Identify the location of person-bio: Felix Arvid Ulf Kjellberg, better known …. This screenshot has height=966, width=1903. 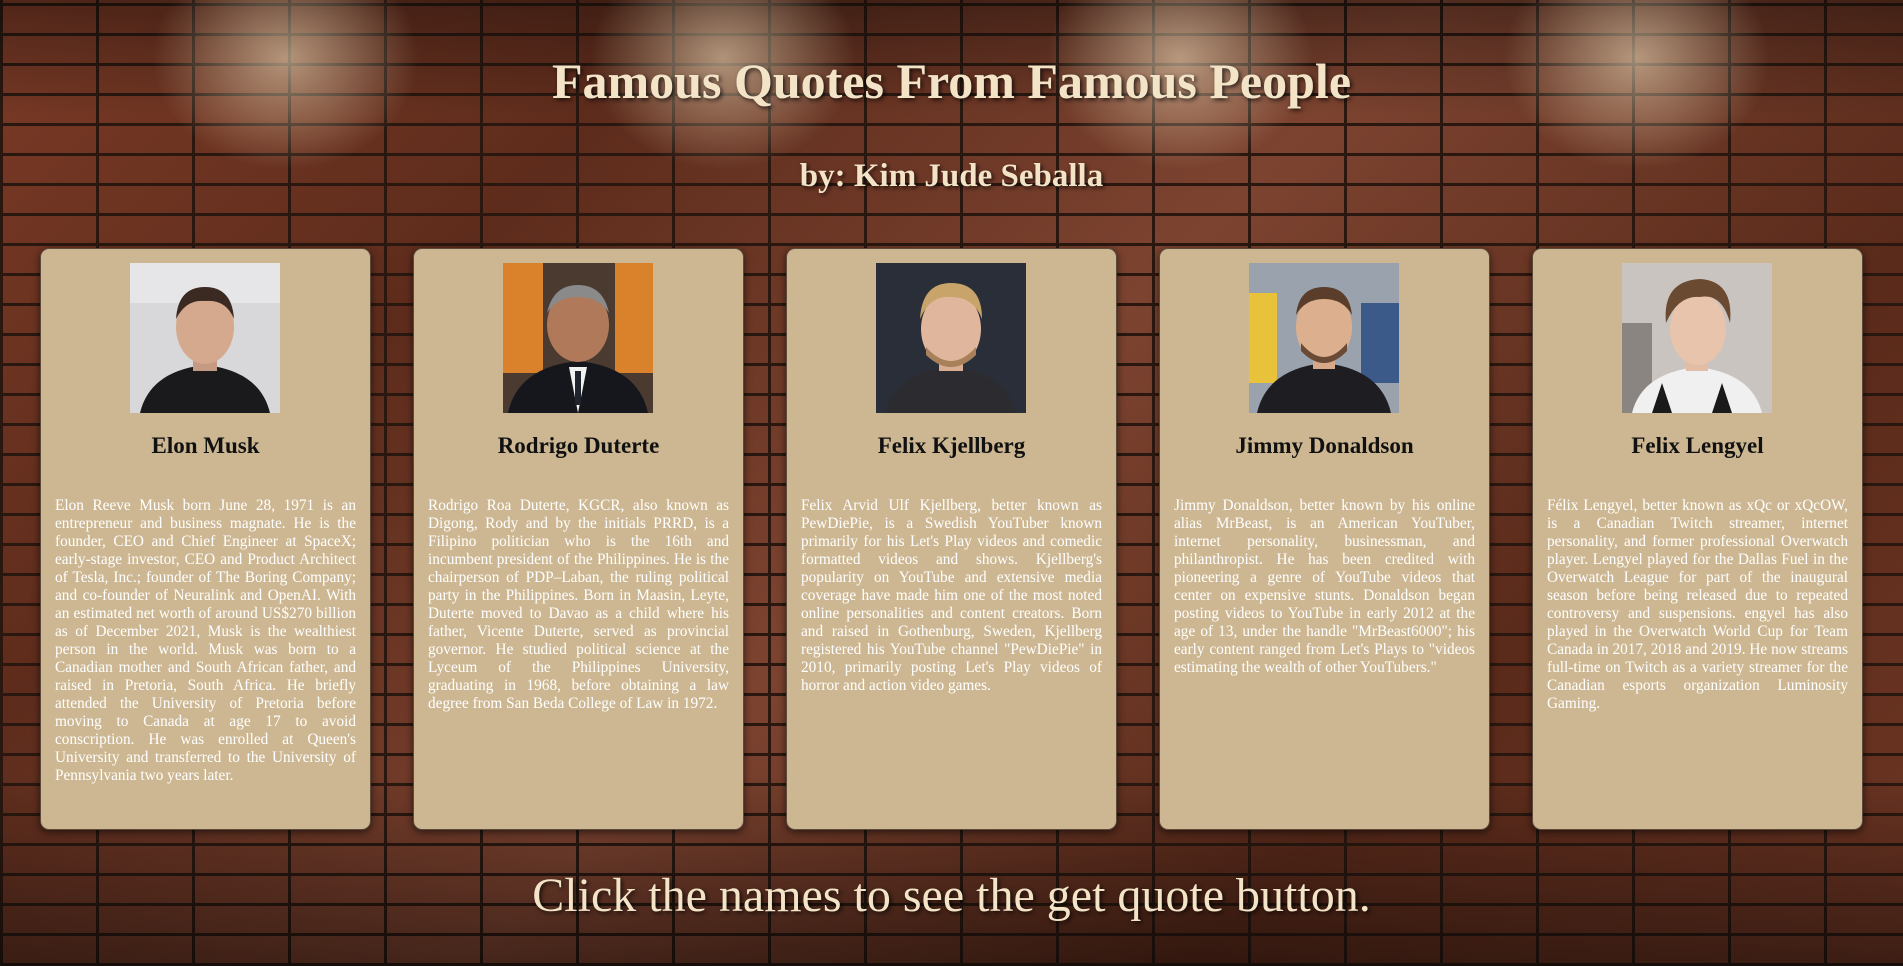
(951, 595).